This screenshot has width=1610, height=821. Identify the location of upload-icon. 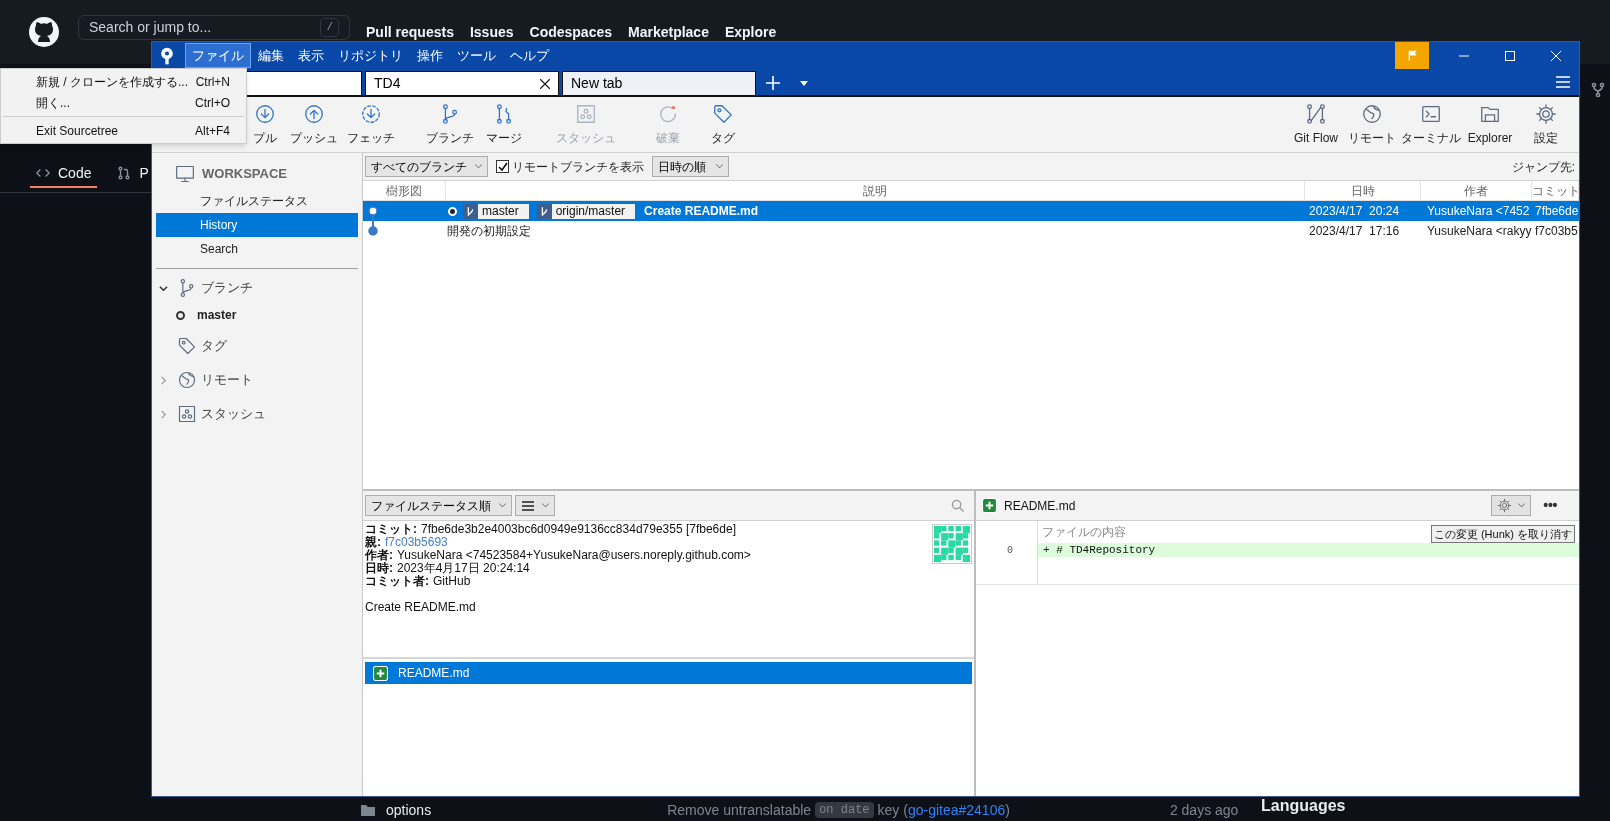
(314, 113).